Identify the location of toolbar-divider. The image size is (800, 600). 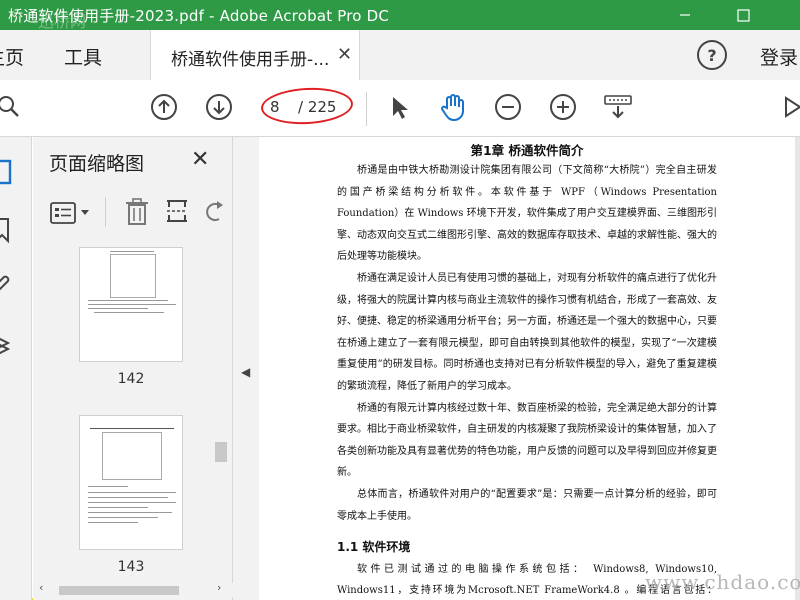
(366, 109).